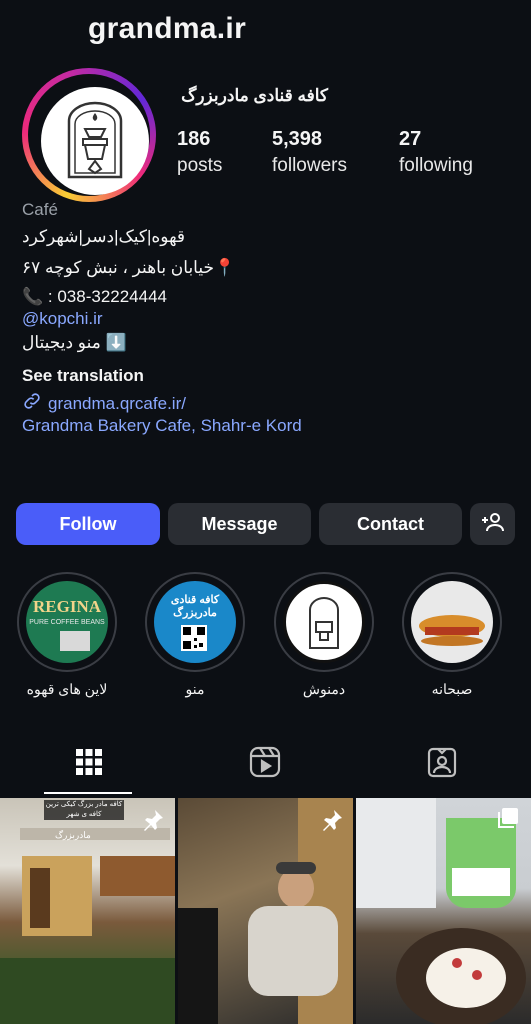  Describe the element at coordinates (194, 139) in the screenshot. I see `posts-count: 186` at that location.